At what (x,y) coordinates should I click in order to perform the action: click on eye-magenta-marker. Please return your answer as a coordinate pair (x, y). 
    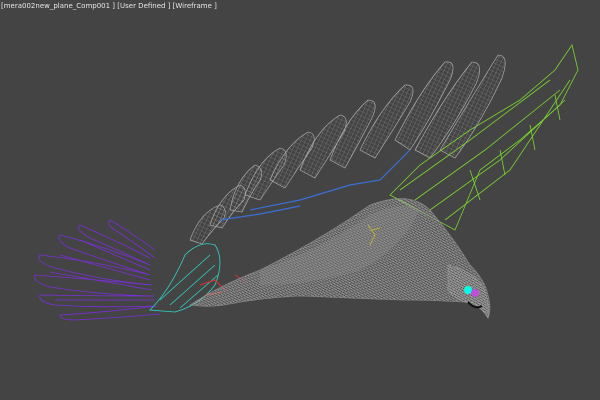
    Looking at the image, I should click on (475, 293).